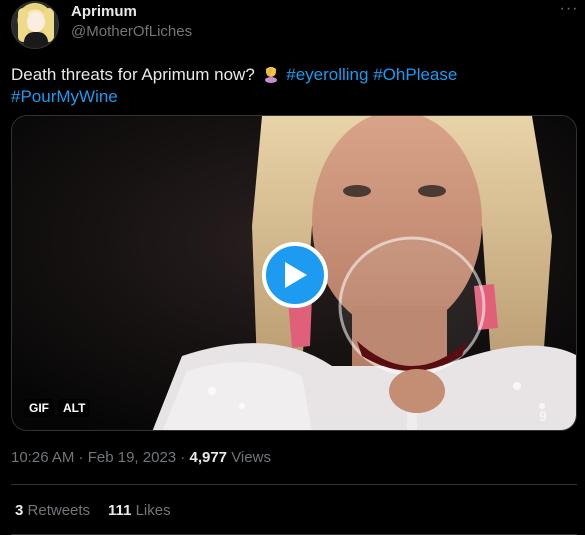 The width and height of the screenshot is (585, 535). I want to click on views-count: 4,977, so click(208, 457).